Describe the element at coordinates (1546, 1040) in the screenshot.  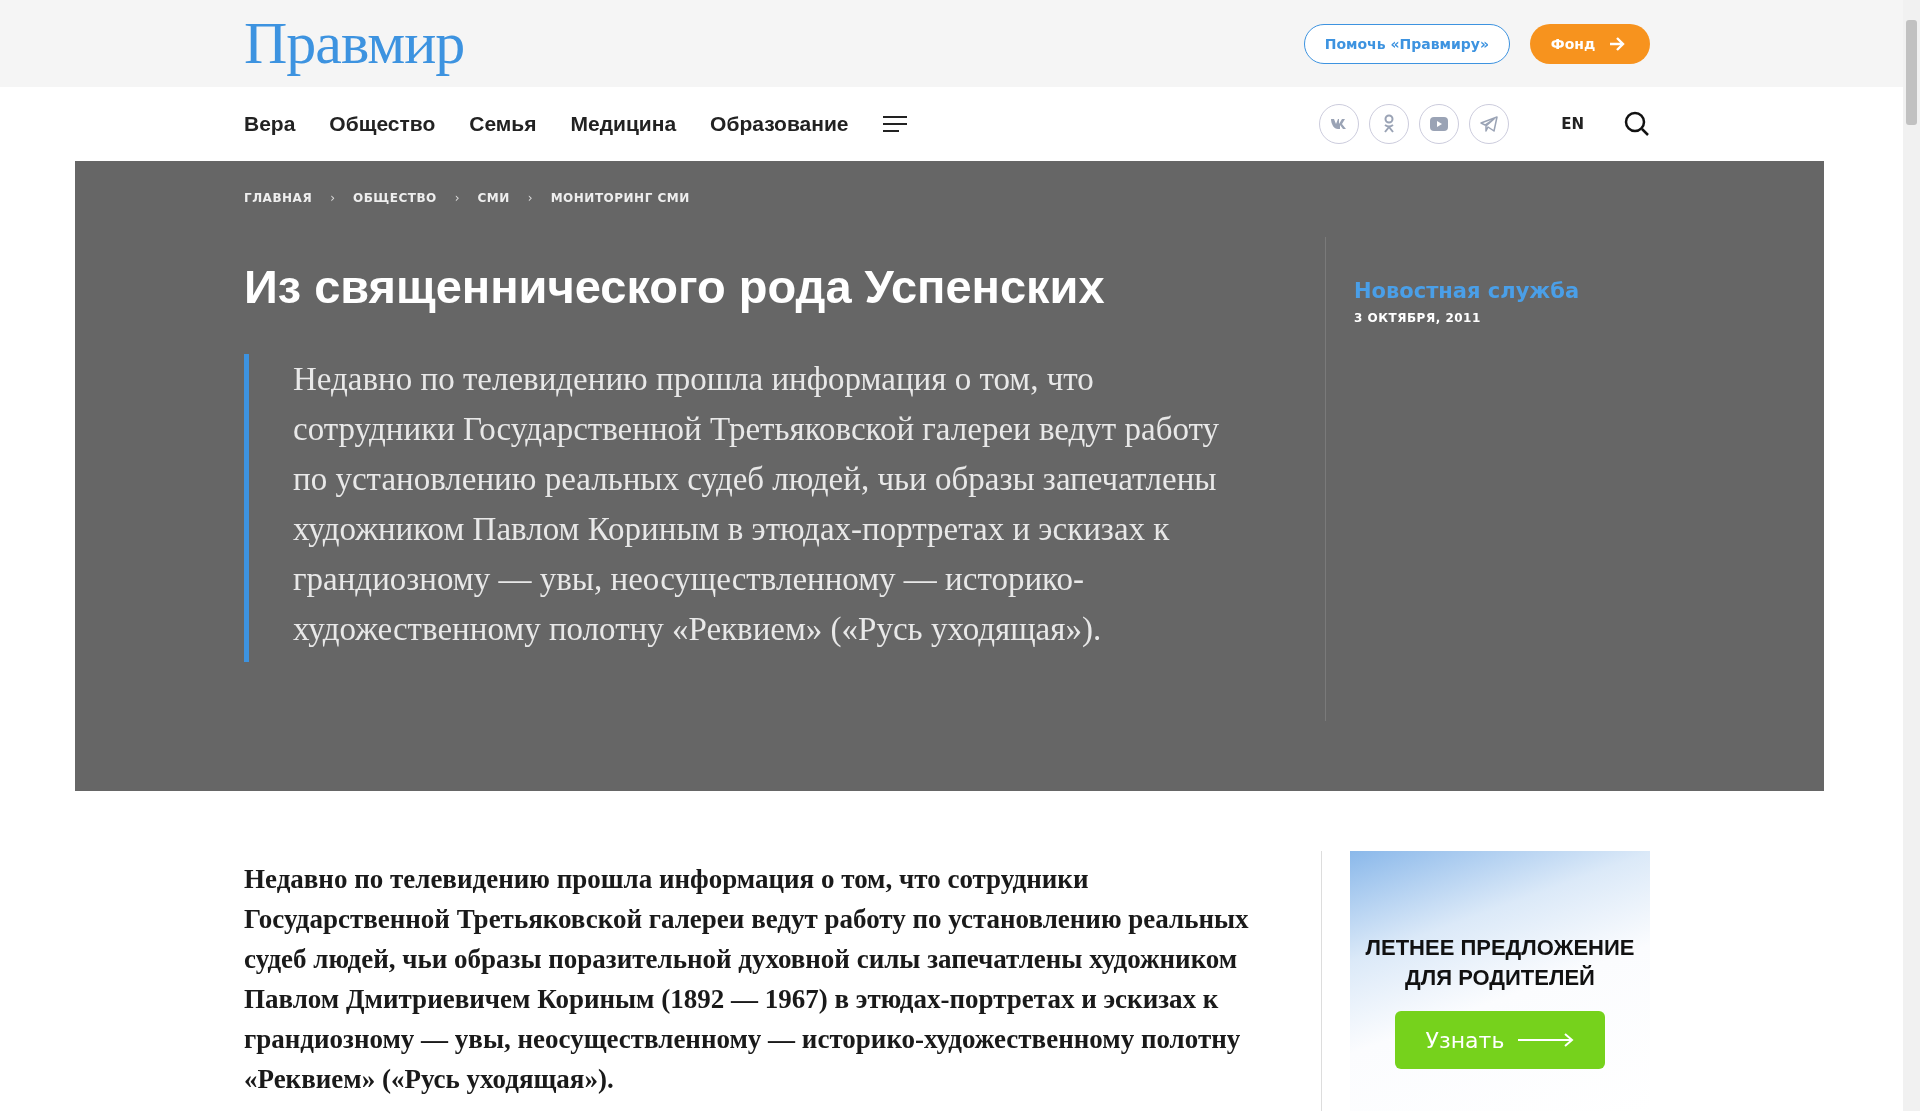
I see `long-arrow-icon` at that location.